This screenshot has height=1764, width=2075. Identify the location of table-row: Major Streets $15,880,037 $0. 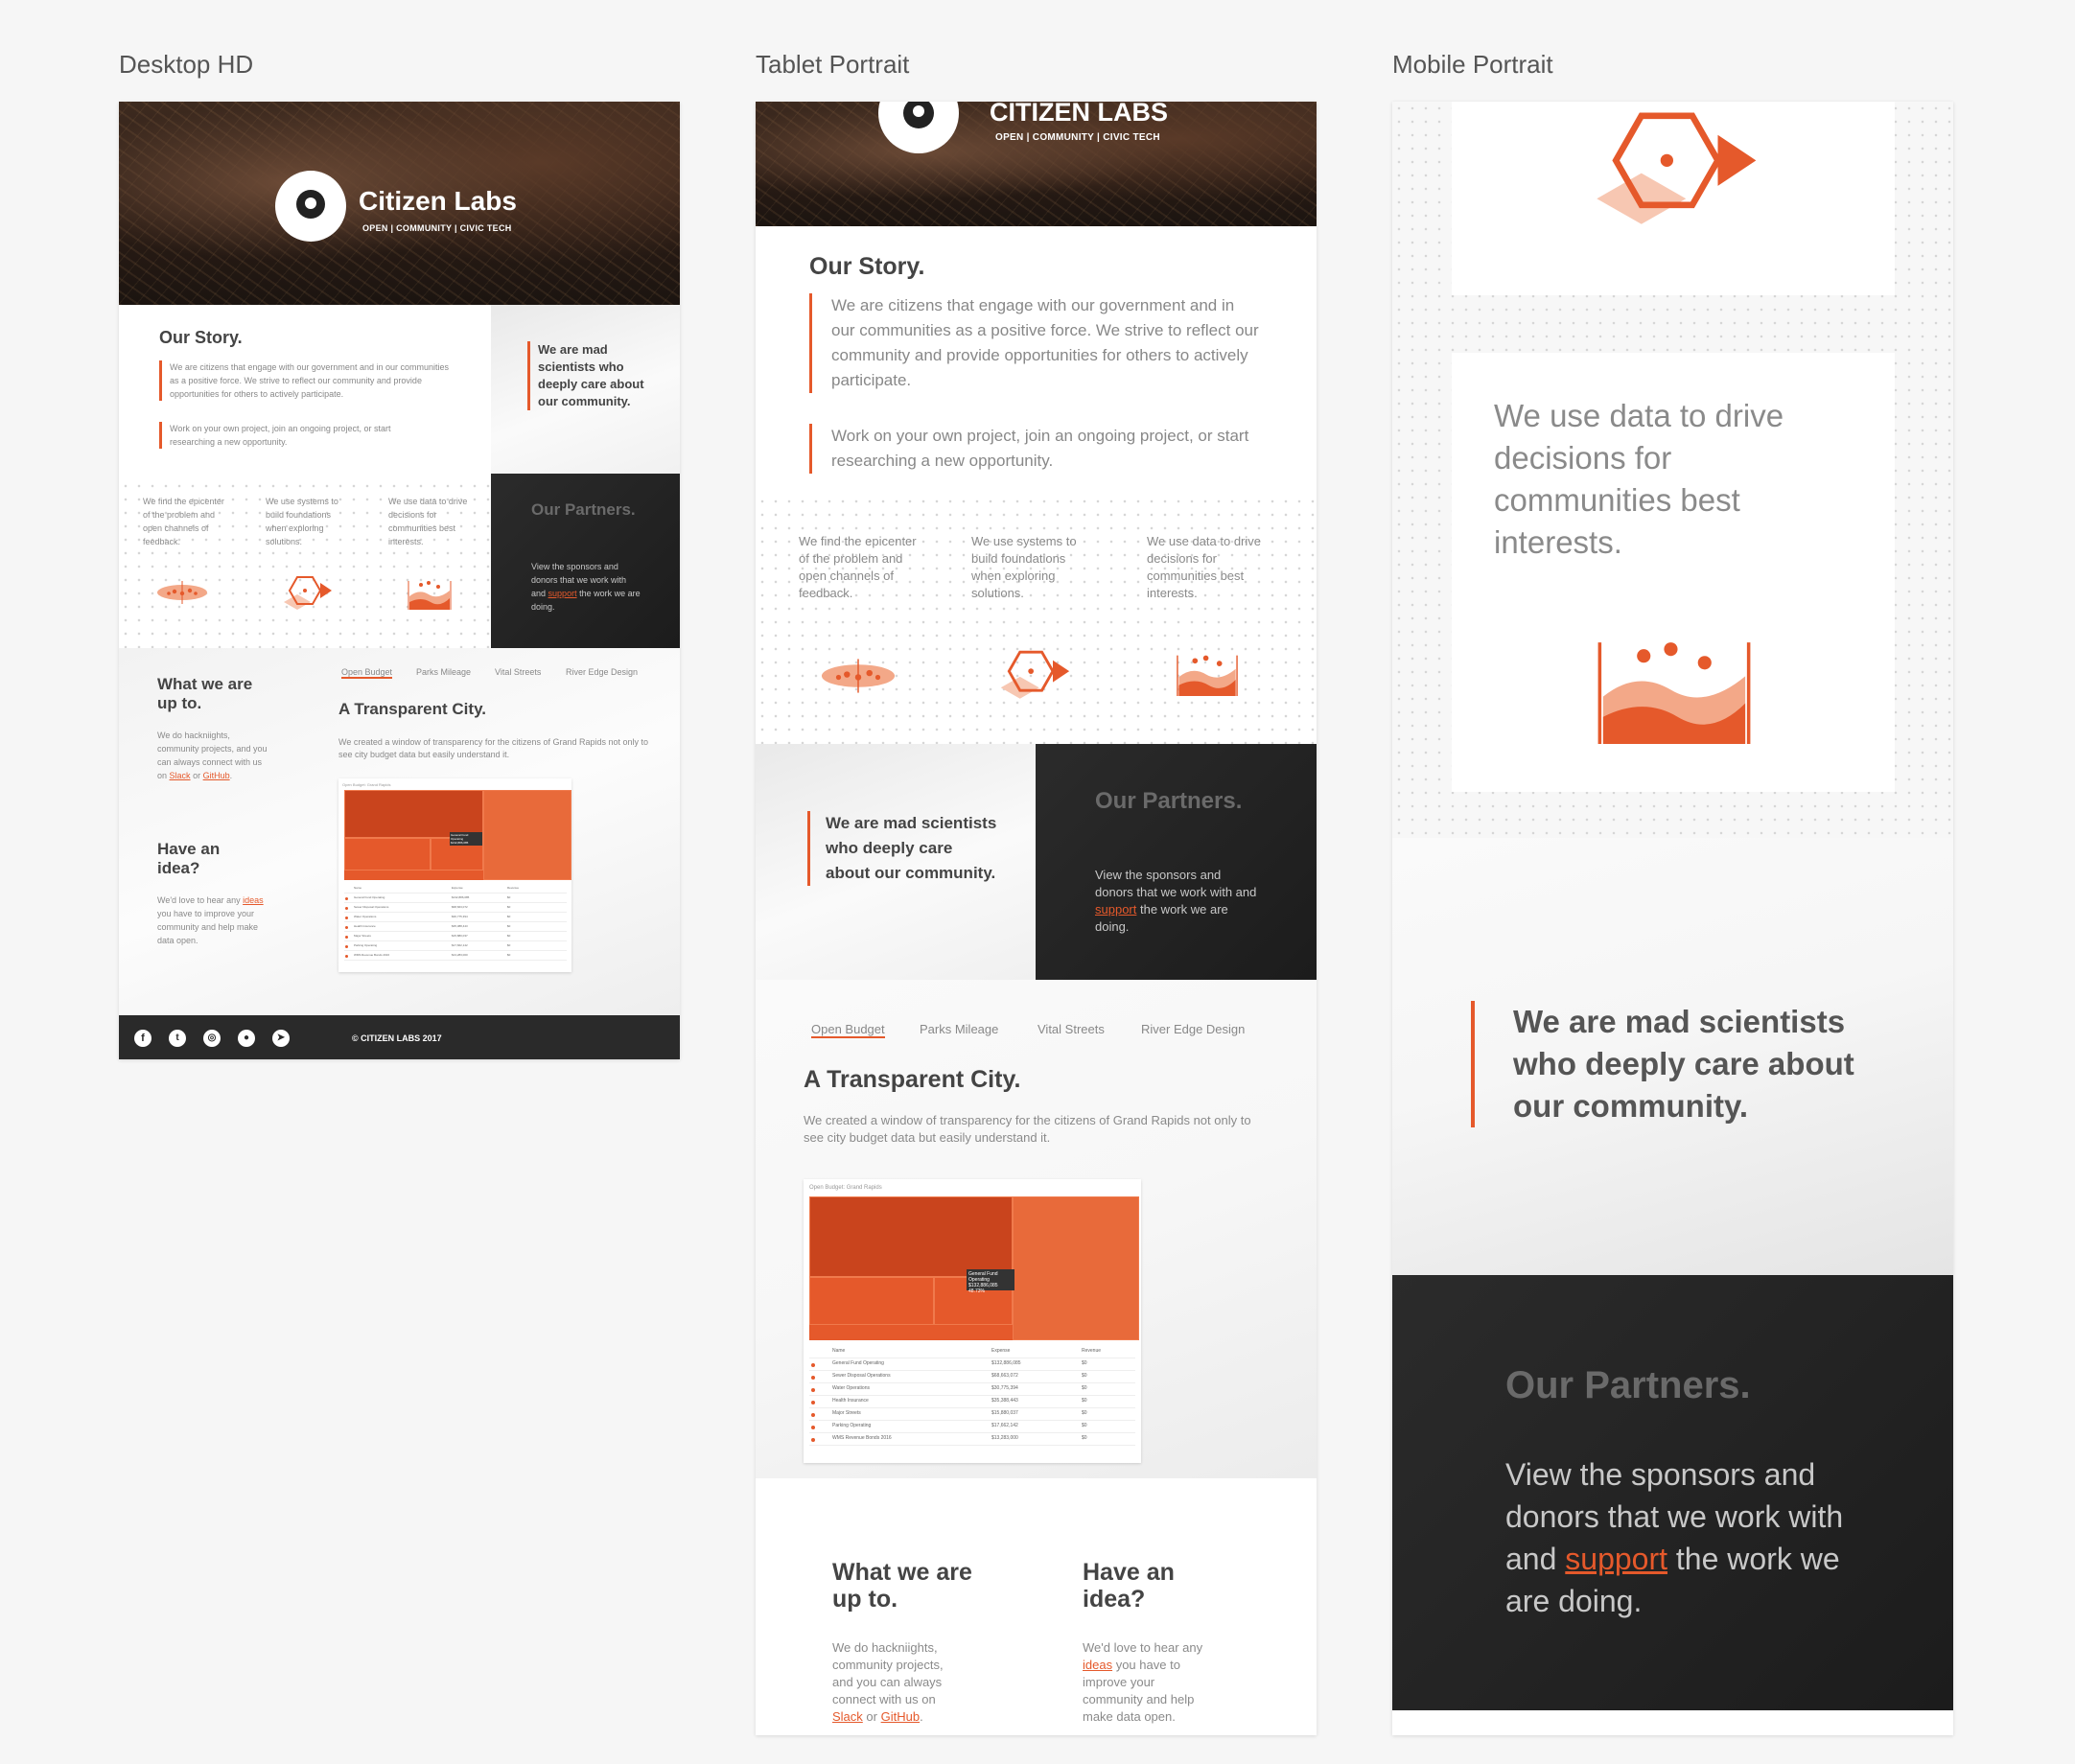
(972, 1415).